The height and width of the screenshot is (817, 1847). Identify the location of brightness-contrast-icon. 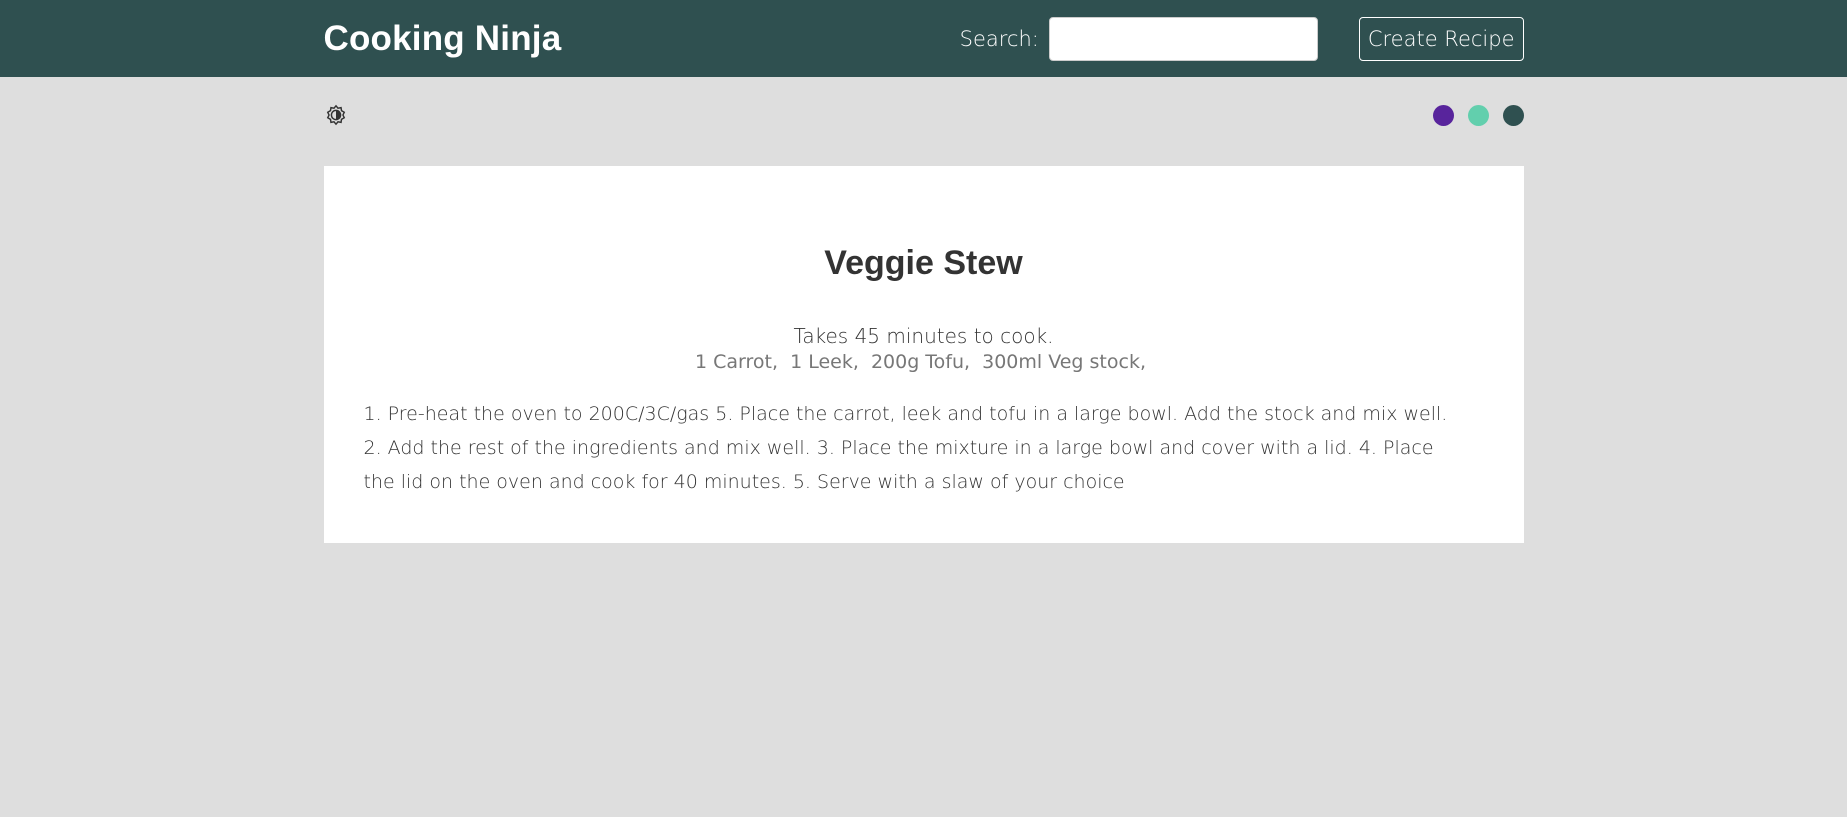
(336, 115).